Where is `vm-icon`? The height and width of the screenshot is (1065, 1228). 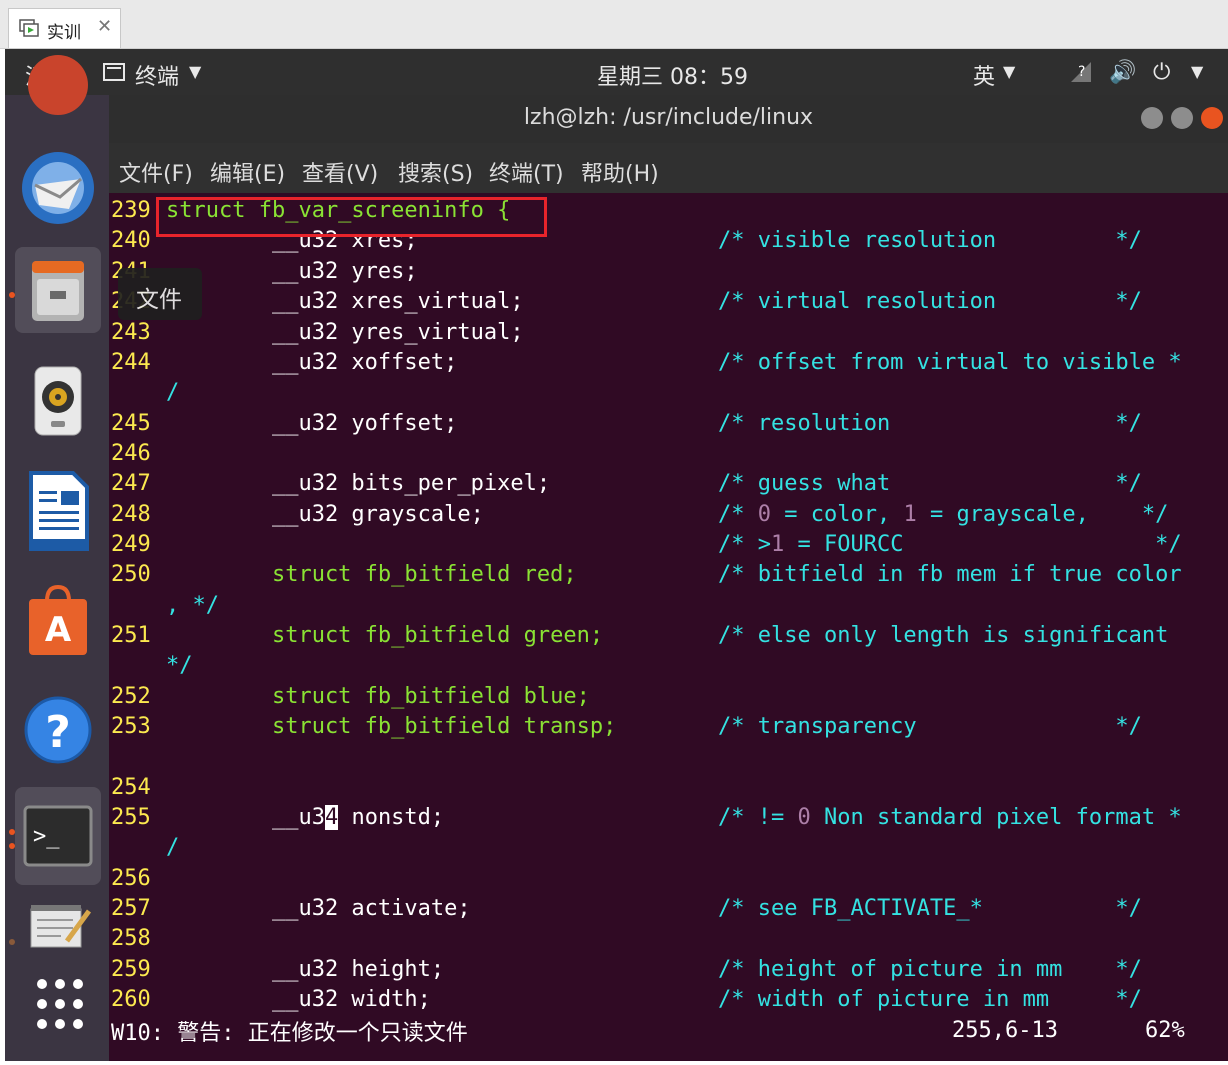
vm-icon is located at coordinates (29, 28).